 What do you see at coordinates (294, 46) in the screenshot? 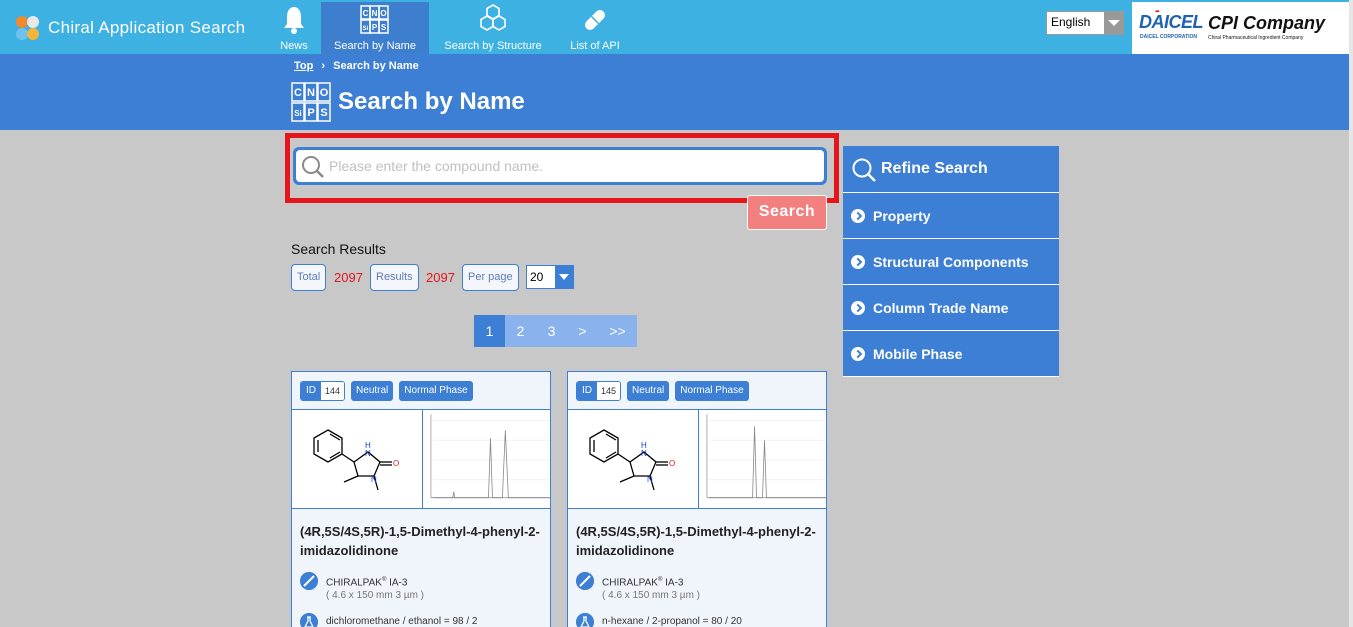
I see `nav-news-label: News` at bounding box center [294, 46].